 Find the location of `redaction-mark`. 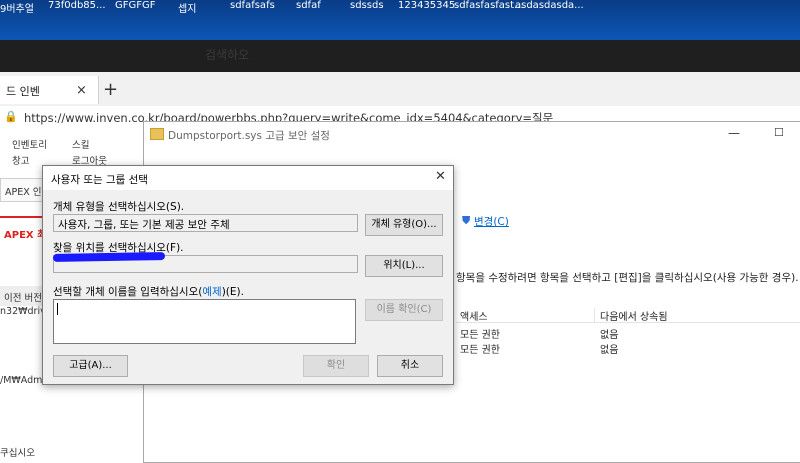

redaction-mark is located at coordinates (109, 257).